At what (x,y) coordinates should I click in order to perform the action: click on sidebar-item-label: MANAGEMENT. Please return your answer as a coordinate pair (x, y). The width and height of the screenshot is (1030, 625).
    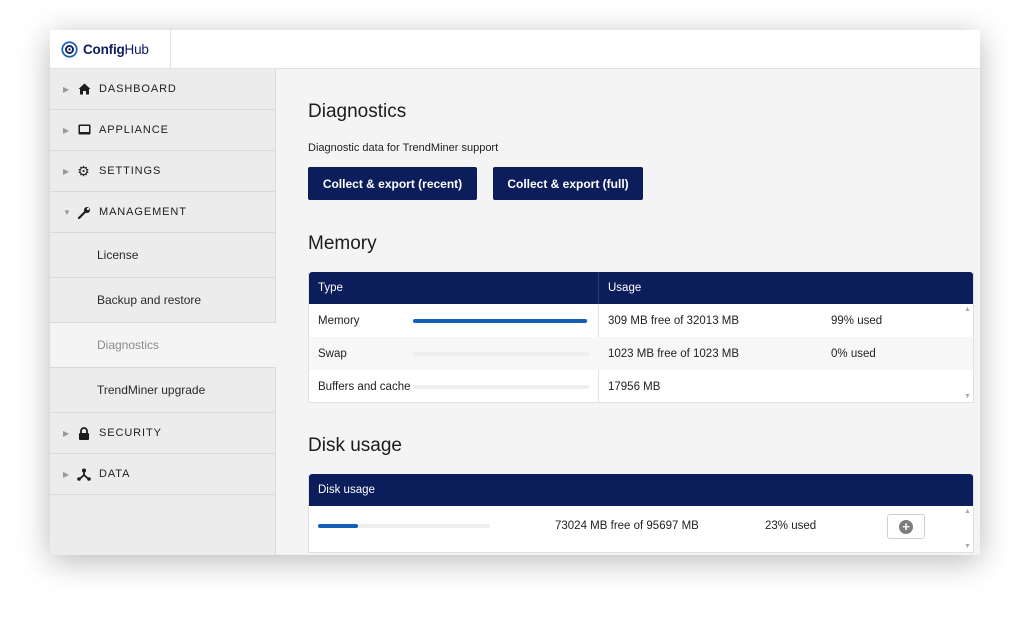
    Looking at the image, I should click on (143, 212).